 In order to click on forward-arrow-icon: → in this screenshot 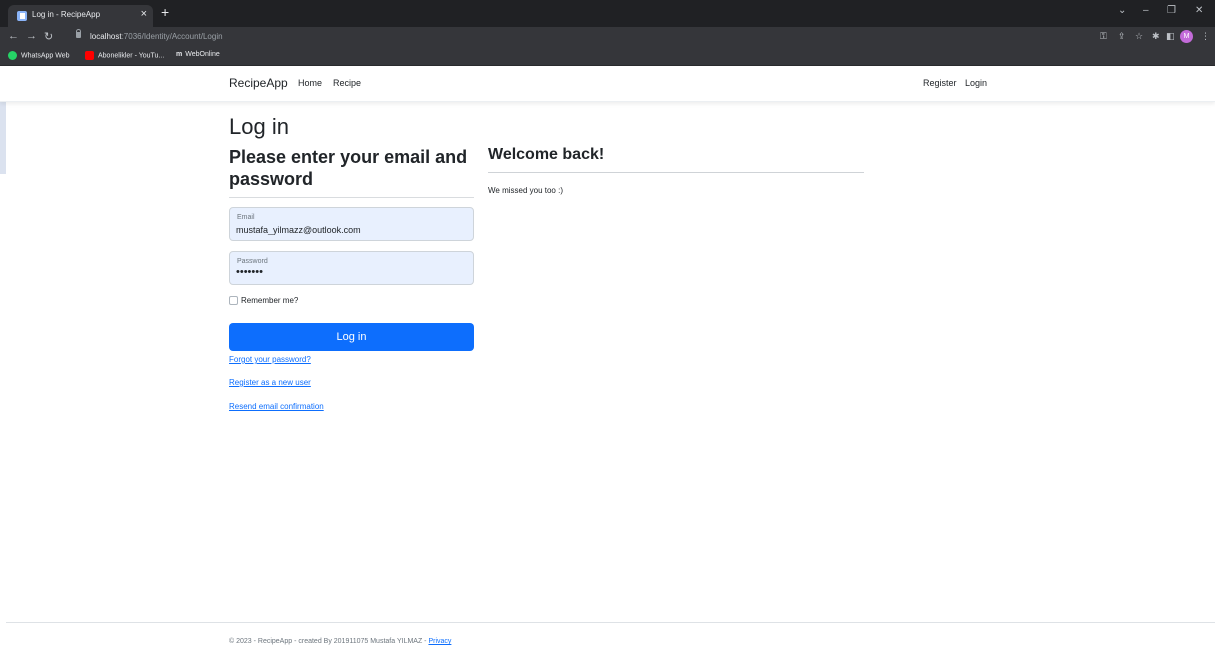, I will do `click(31, 36)`.